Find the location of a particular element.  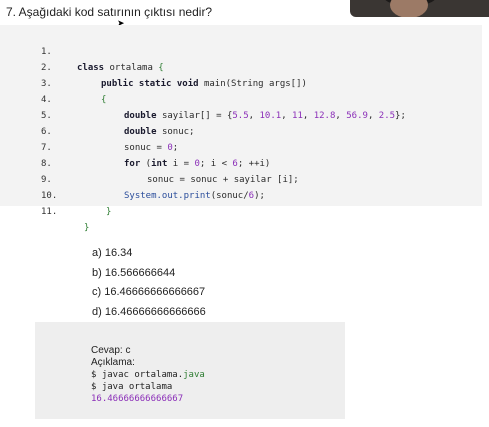

command-text: $ javac ortalama. is located at coordinates (137, 375).